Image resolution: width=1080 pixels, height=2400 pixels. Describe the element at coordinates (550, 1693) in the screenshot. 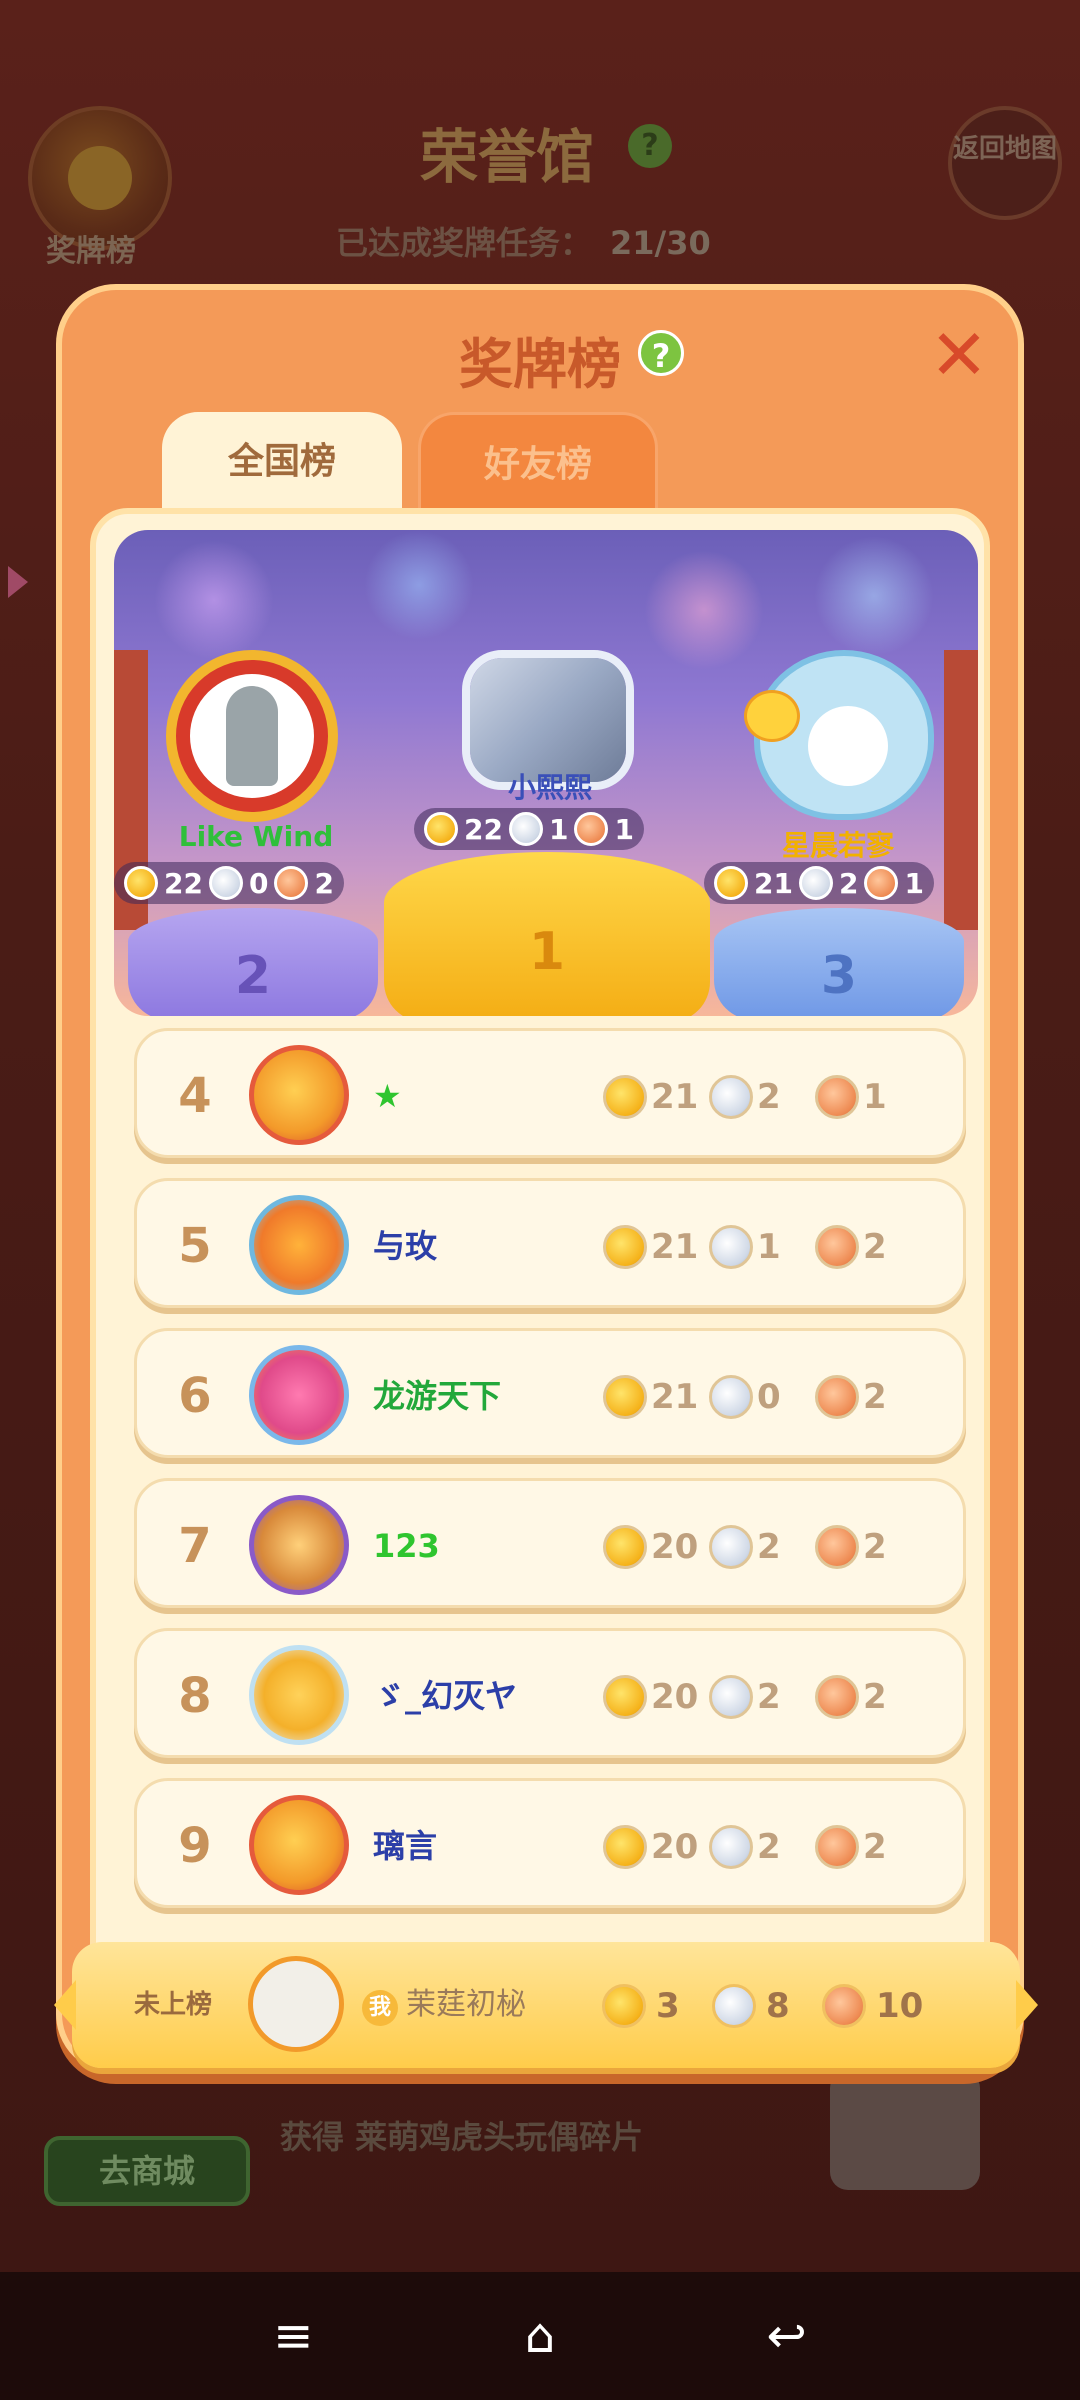

I see `table-row: 8 ゞ_幻灭ヤ 20 2 2` at that location.